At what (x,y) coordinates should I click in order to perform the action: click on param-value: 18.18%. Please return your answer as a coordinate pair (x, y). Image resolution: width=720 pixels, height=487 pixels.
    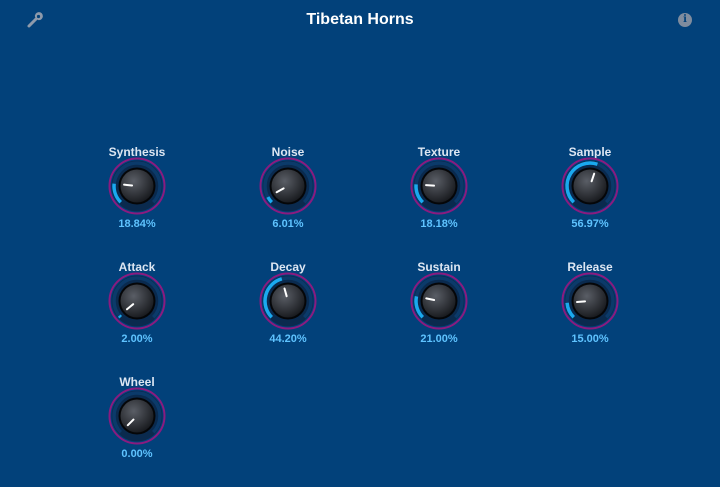
    Looking at the image, I should click on (439, 224).